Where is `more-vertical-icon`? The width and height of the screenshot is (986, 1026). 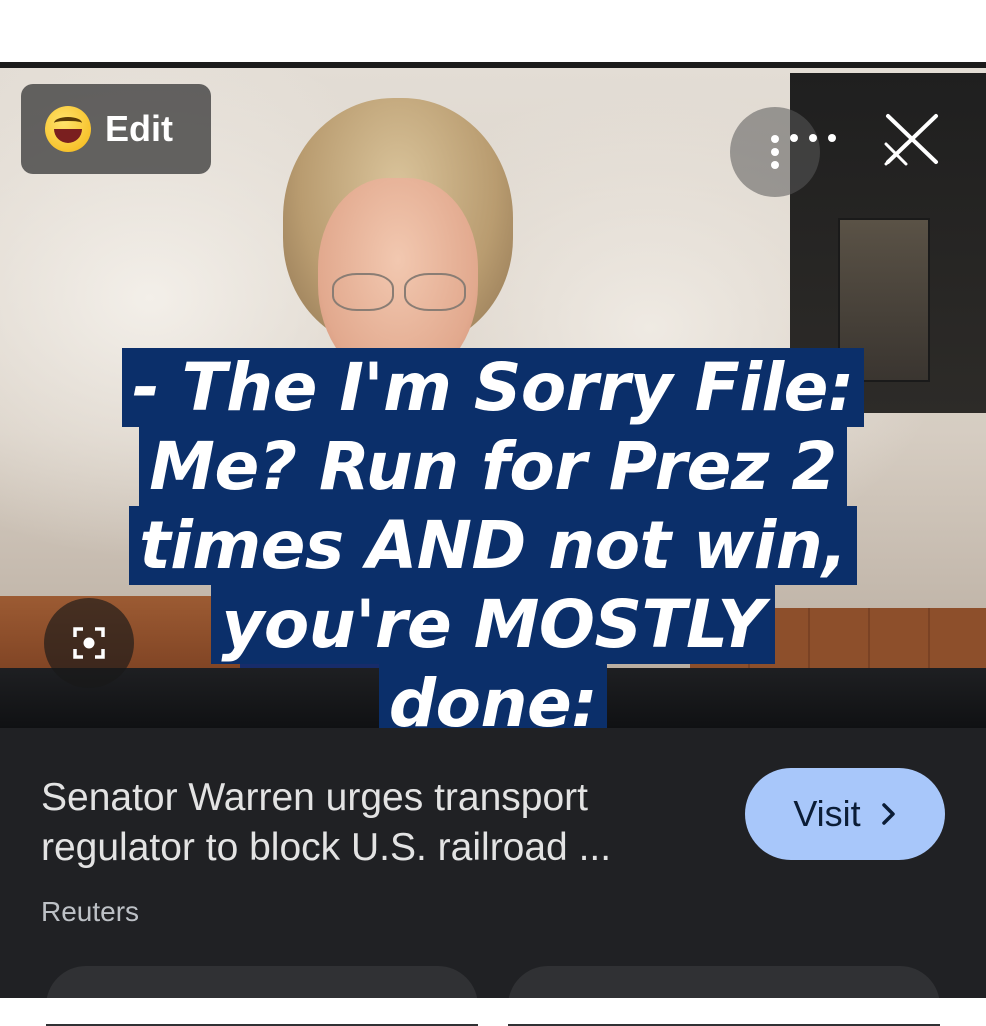
more-vertical-icon is located at coordinates (775, 152).